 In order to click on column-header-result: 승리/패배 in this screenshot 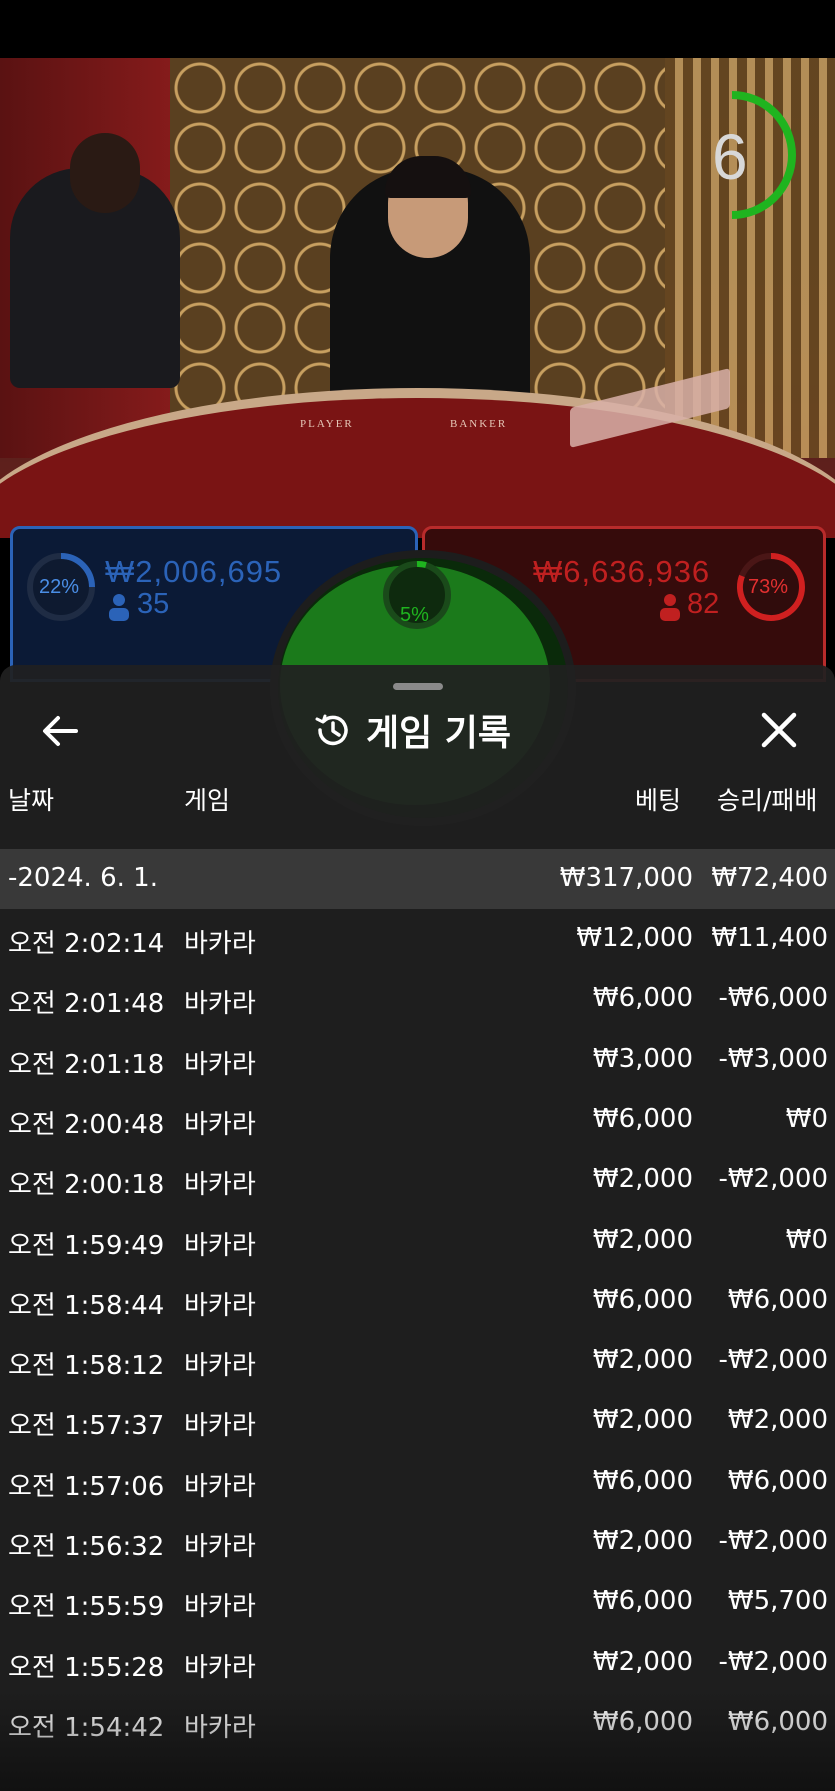, I will do `click(767, 799)`.